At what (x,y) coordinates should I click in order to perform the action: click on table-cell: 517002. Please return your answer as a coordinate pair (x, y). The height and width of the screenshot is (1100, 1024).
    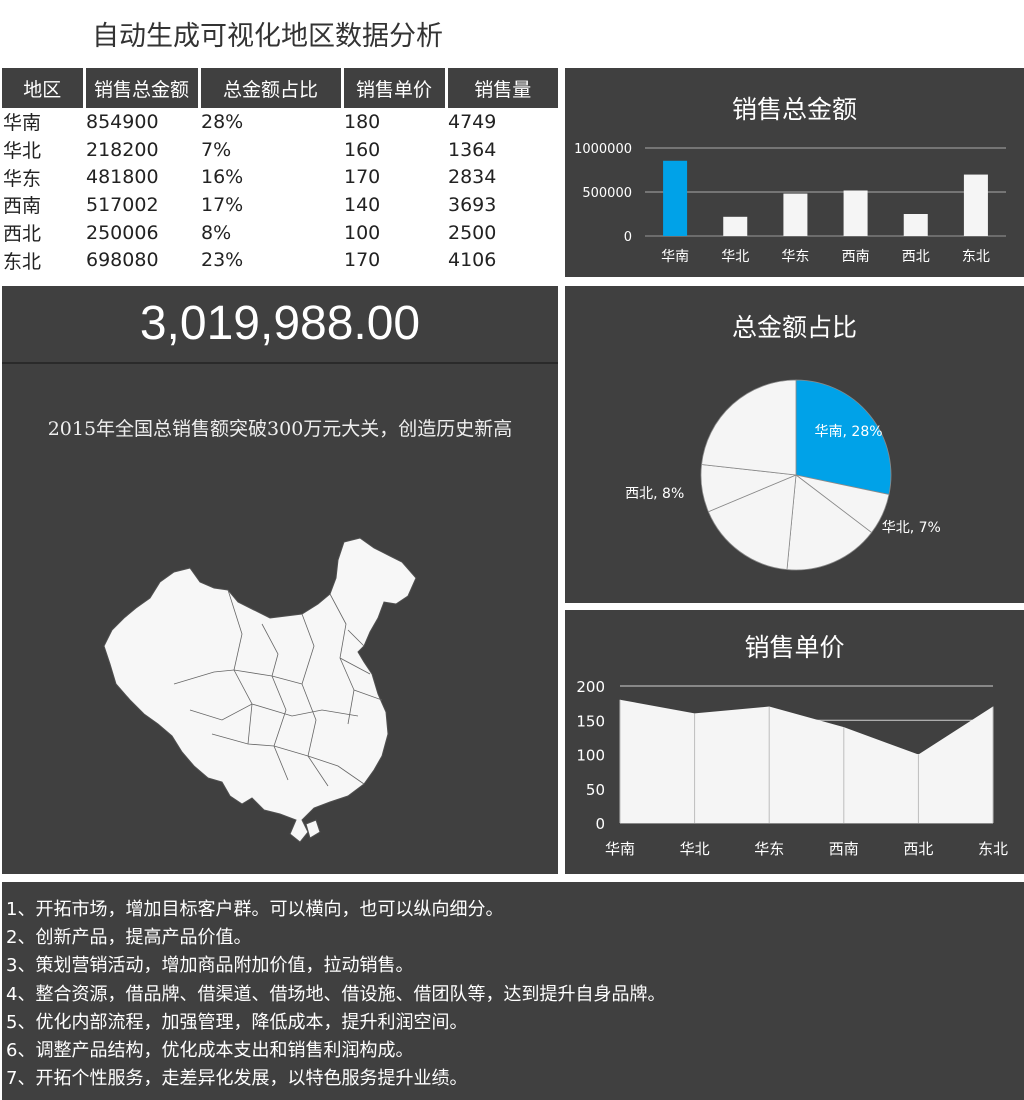
    Looking at the image, I should click on (122, 204).